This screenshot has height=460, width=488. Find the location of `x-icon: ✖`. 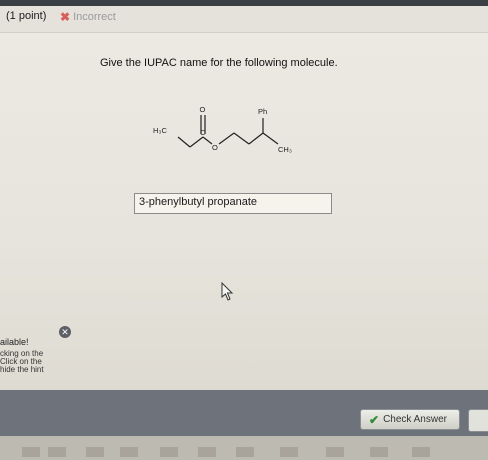

x-icon: ✖ is located at coordinates (65, 17).